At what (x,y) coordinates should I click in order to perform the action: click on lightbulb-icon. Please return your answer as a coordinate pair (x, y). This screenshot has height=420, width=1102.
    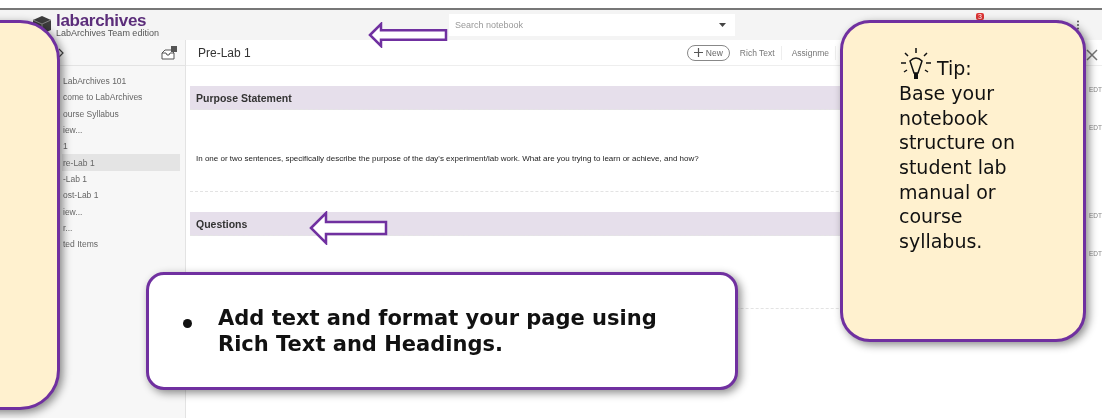
    Looking at the image, I should click on (916, 64).